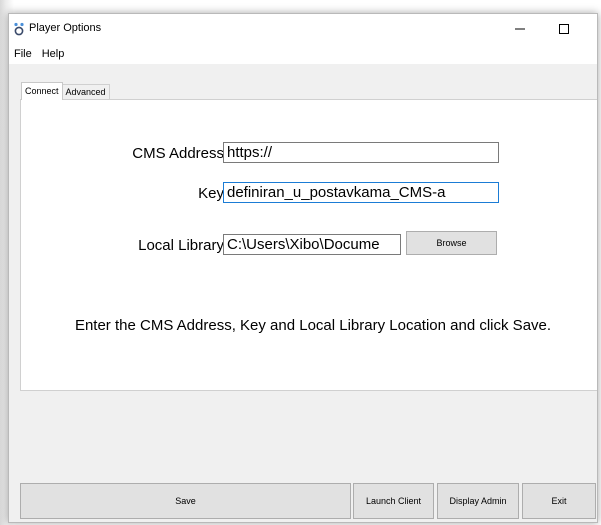  What do you see at coordinates (361, 152) in the screenshot?
I see `cms-address-input` at bounding box center [361, 152].